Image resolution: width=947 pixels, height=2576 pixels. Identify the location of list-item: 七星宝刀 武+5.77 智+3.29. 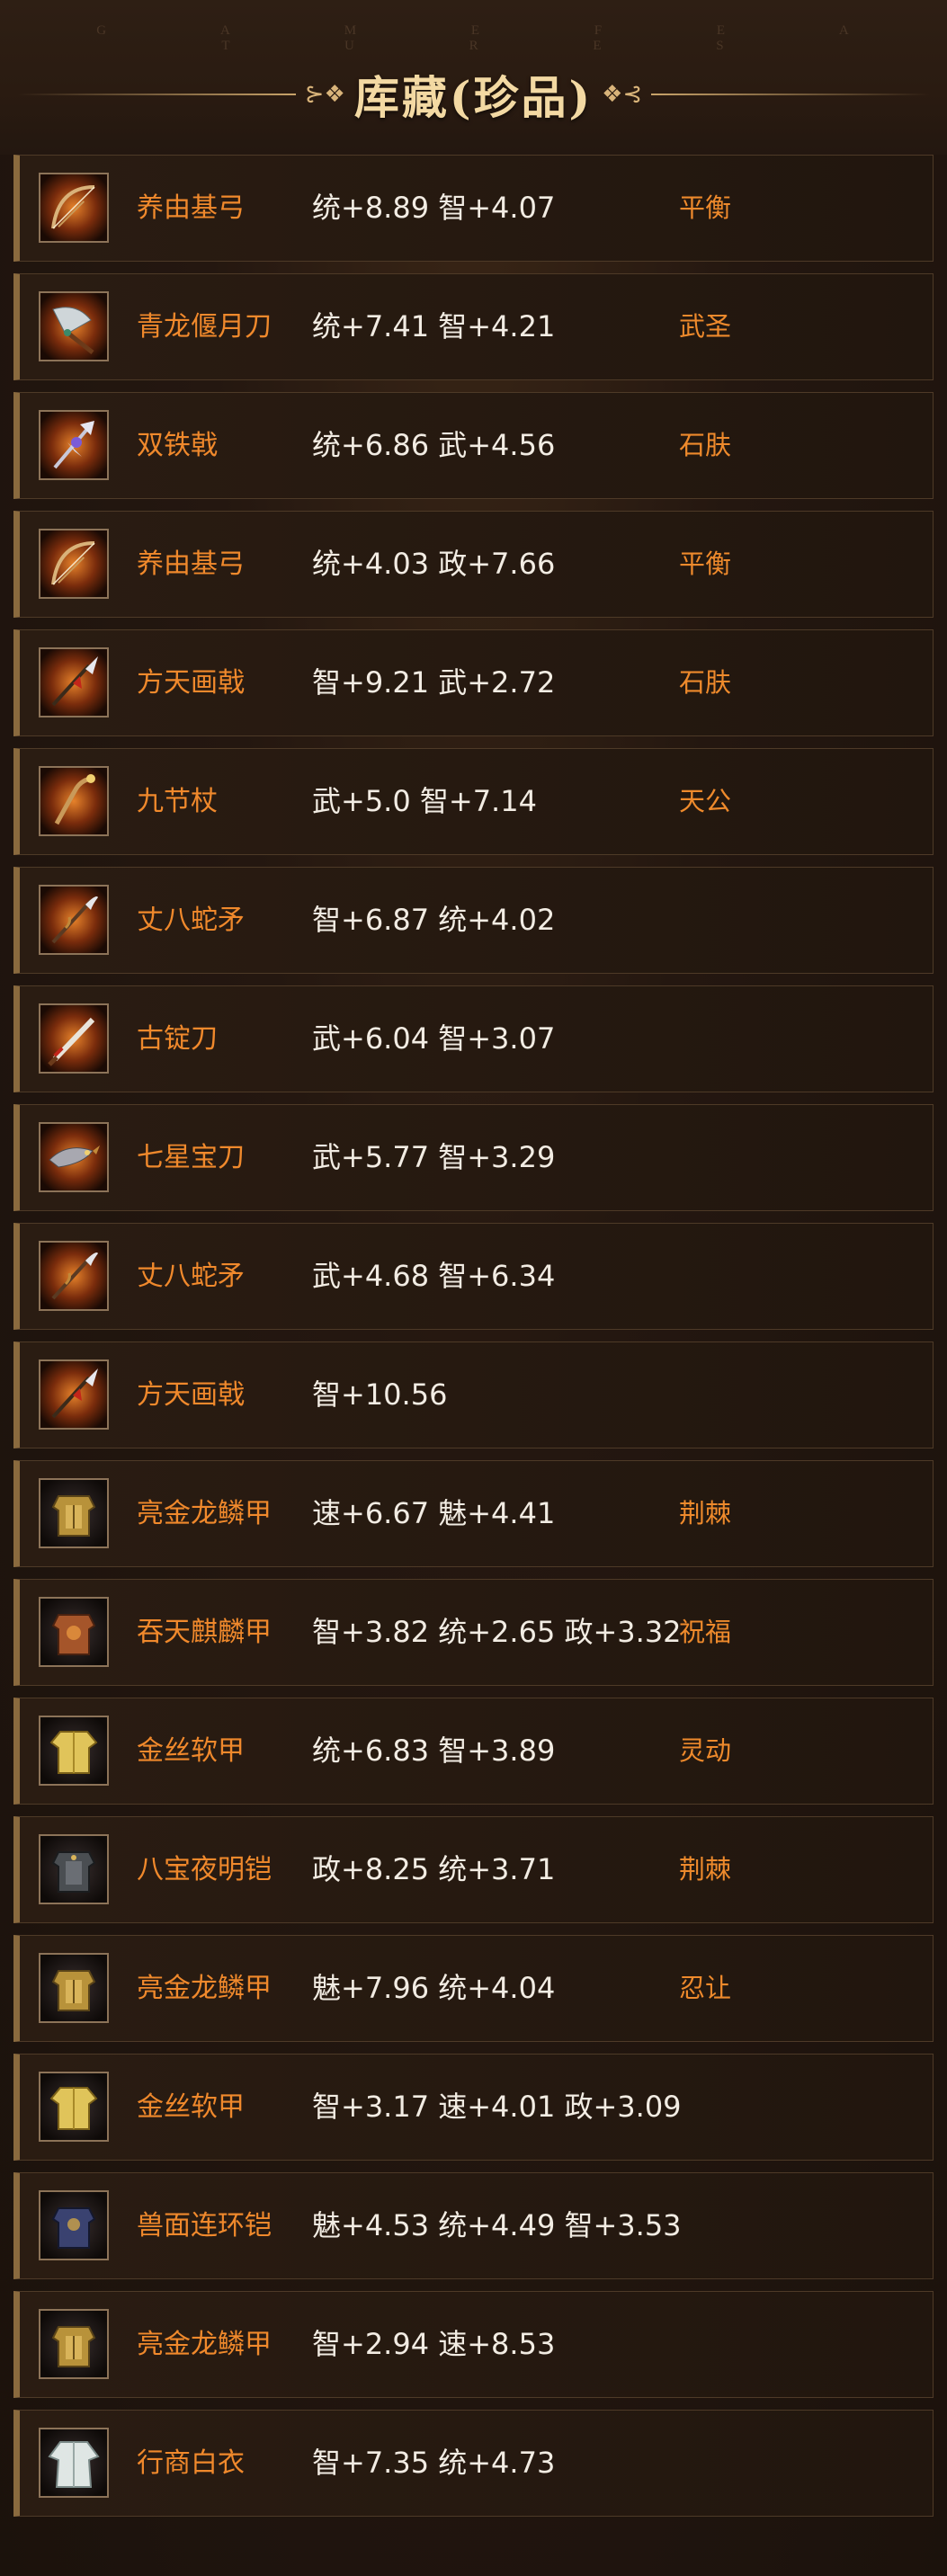
(473, 1157).